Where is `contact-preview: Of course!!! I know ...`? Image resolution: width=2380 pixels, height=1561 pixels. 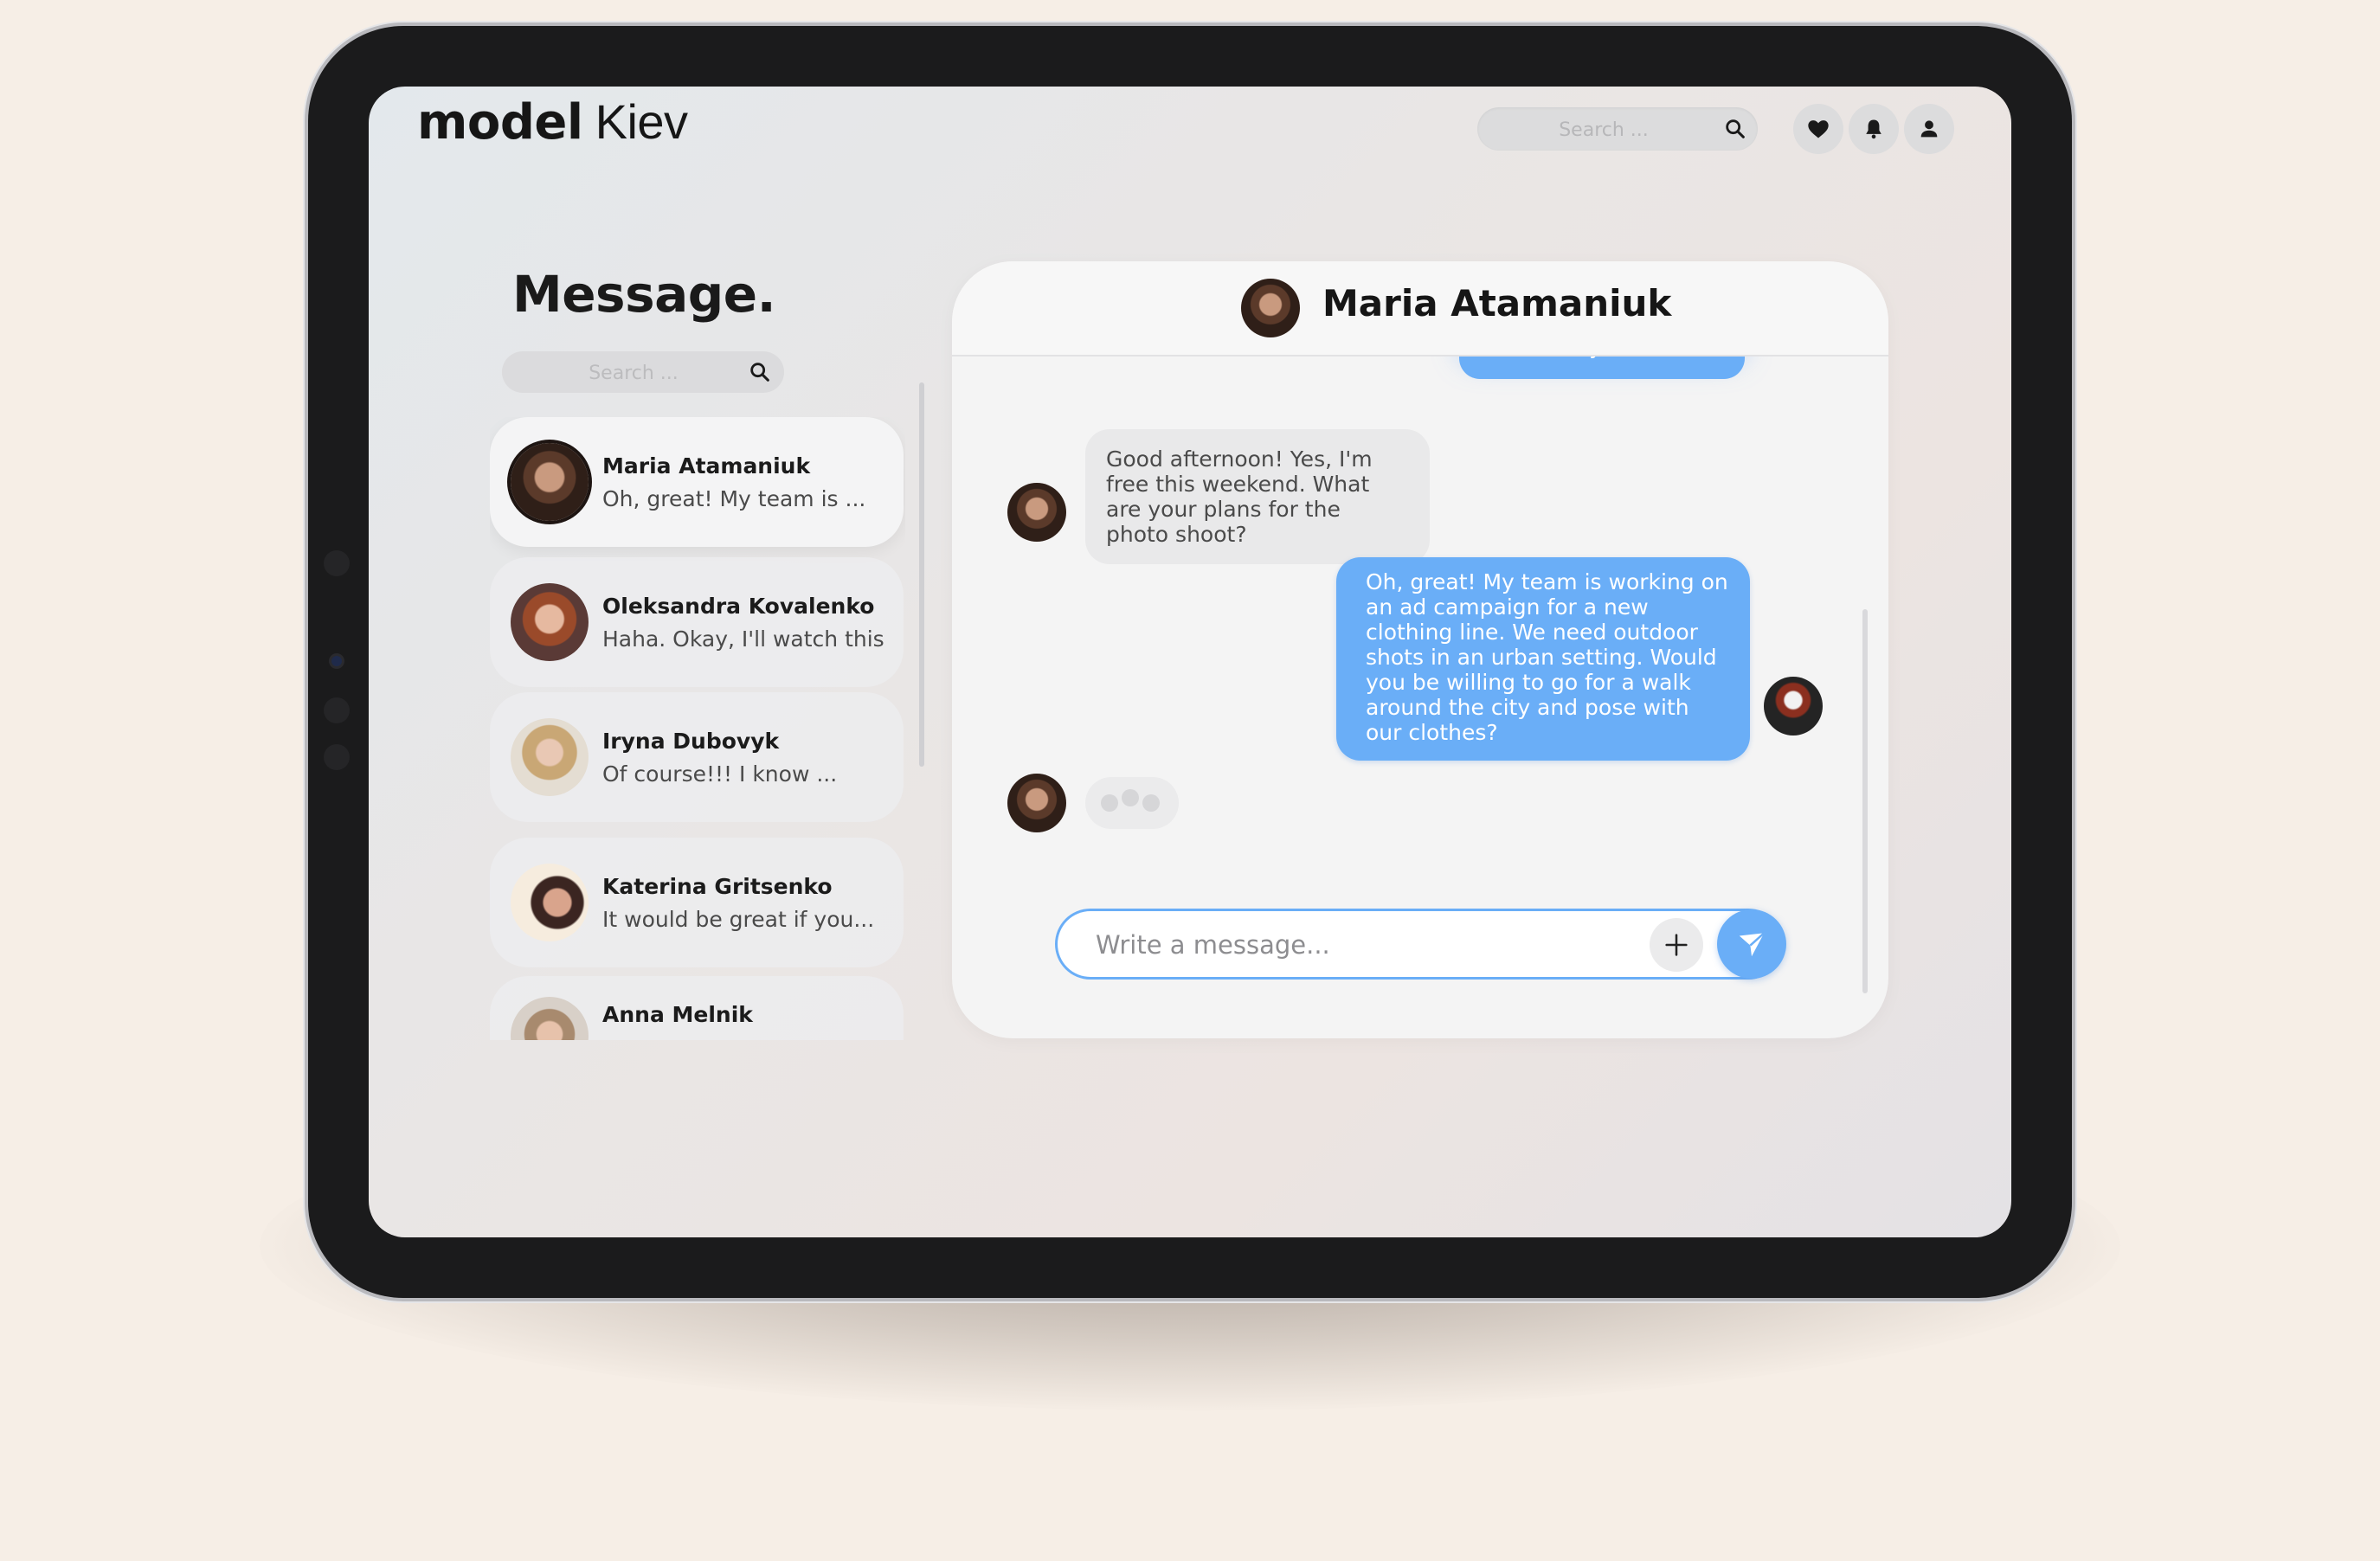 contact-preview: Of course!!! I know ... is located at coordinates (720, 774).